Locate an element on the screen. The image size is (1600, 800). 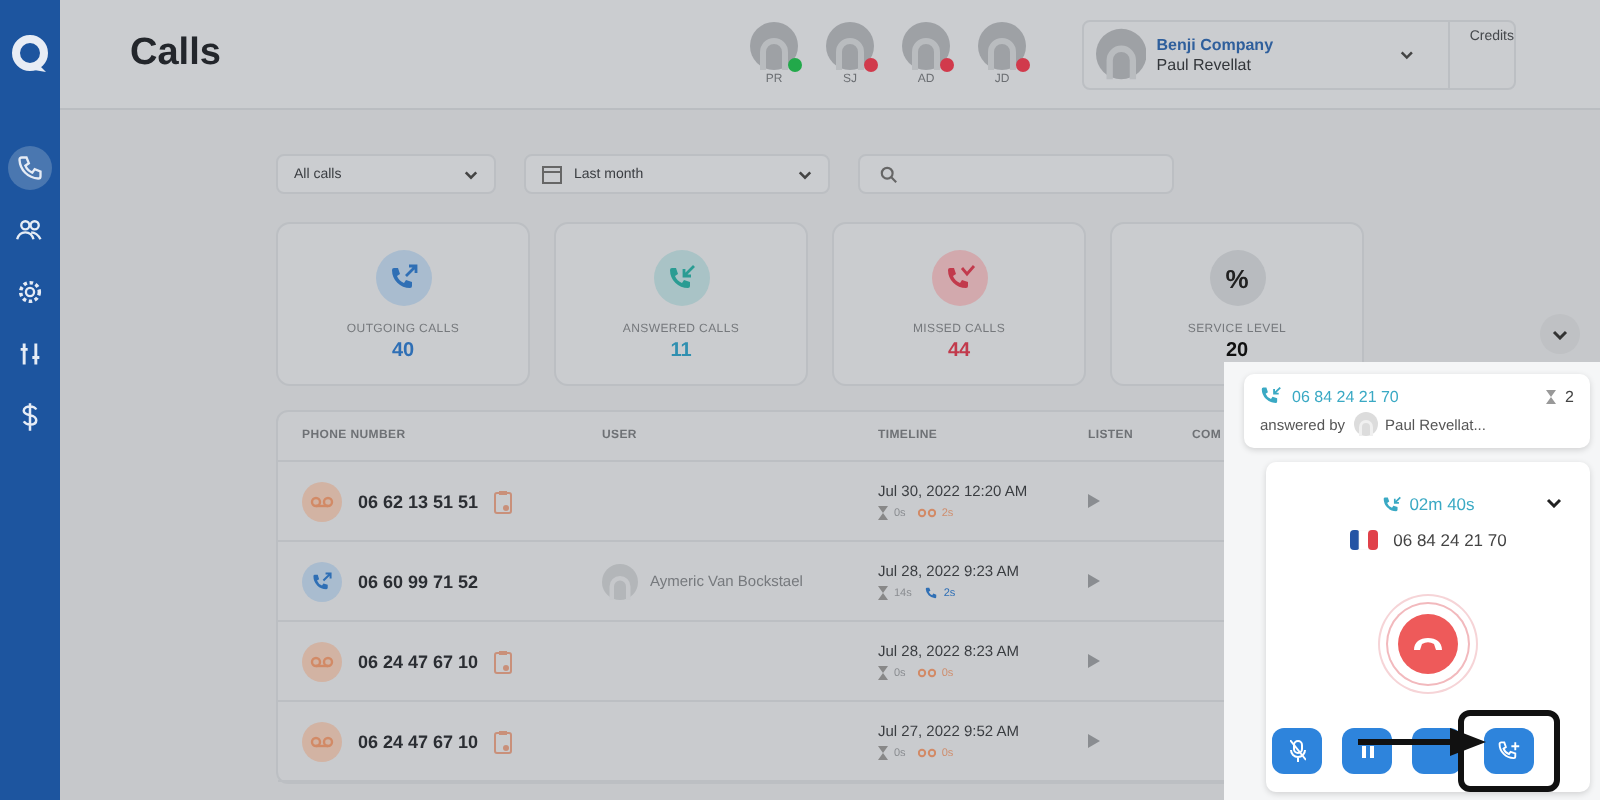
call-timer: 02m 40s is located at coordinates (1442, 504).